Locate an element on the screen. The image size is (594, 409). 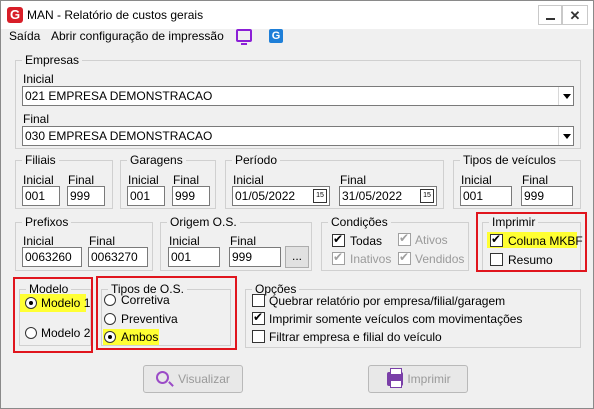
origem-os-inicial-label: Inicial is located at coordinates (184, 241).